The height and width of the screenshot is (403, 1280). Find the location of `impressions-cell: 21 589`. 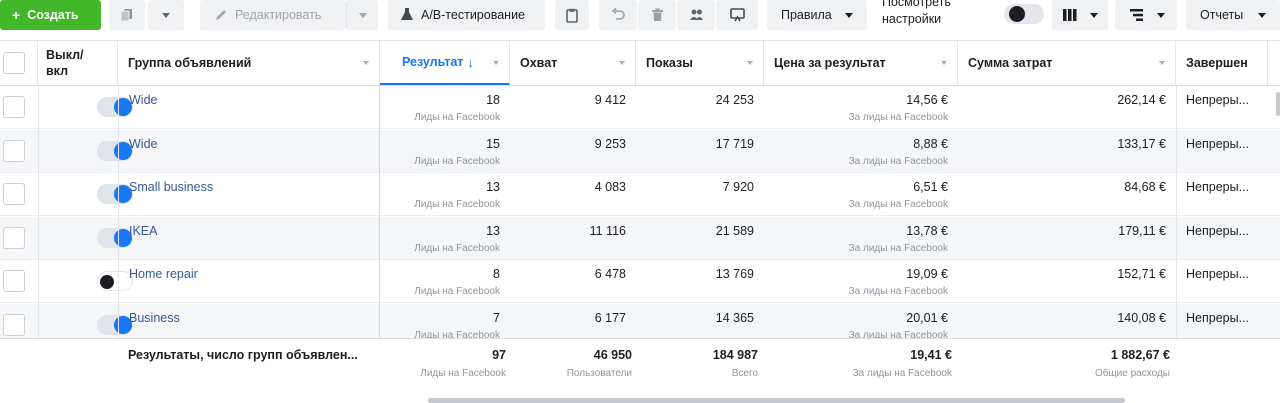

impressions-cell: 21 589 is located at coordinates (700, 238).